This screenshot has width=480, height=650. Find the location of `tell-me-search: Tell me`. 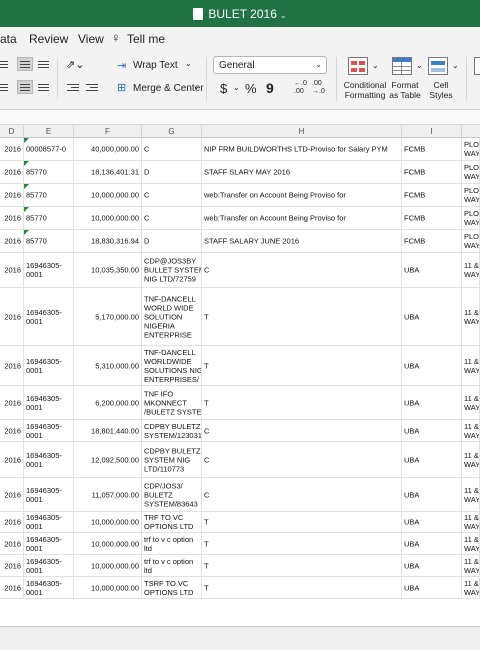

tell-me-search: Tell me is located at coordinates (146, 39).